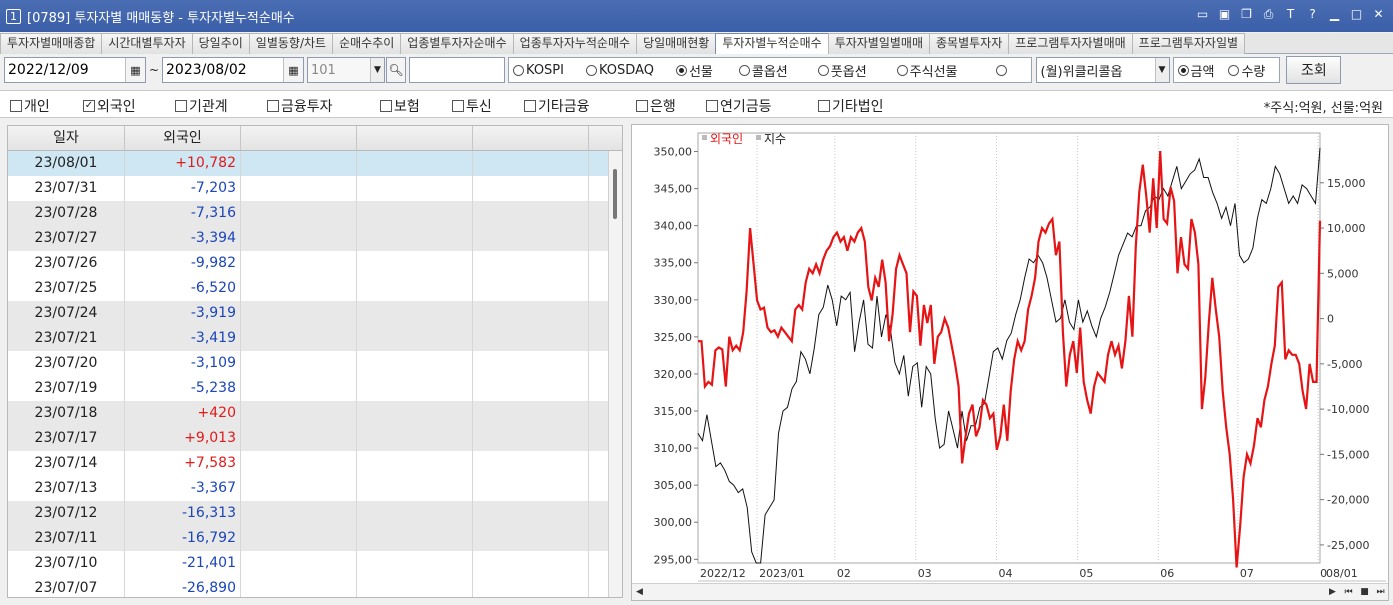 The height and width of the screenshot is (605, 1393). Describe the element at coordinates (400, 106) in the screenshot. I see `investor-checkbox: 보험` at that location.